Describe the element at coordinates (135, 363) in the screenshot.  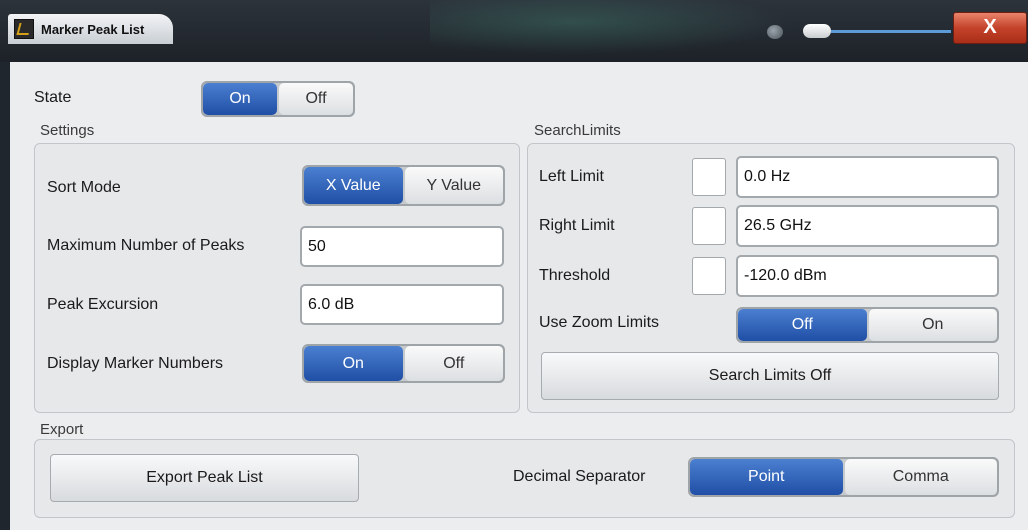
I see `display-marker-numbers-label: Display Marker Numbers` at that location.